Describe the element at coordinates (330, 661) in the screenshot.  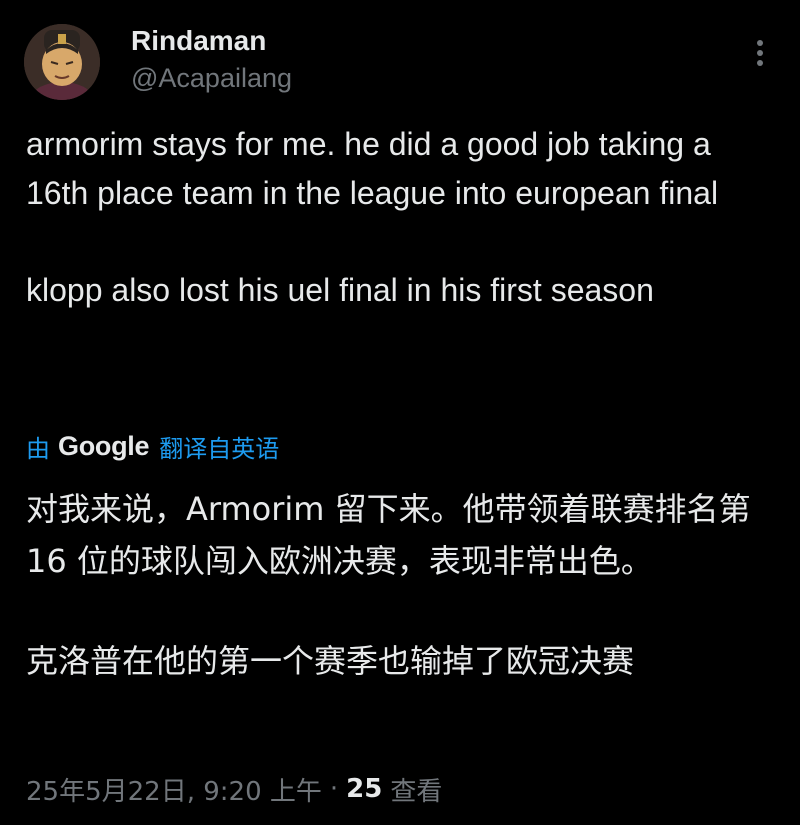
I see `translated-paragraph: 克洛普在他的第一个赛季也输掉了欧冠决赛` at that location.